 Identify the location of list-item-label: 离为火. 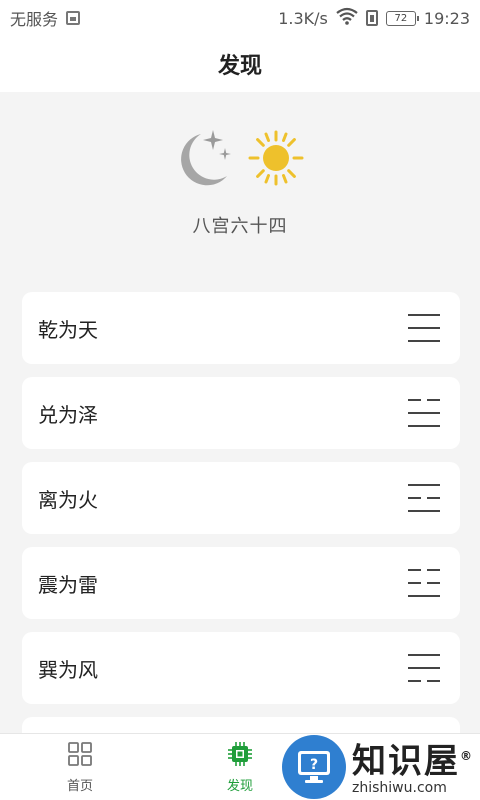
(68, 499).